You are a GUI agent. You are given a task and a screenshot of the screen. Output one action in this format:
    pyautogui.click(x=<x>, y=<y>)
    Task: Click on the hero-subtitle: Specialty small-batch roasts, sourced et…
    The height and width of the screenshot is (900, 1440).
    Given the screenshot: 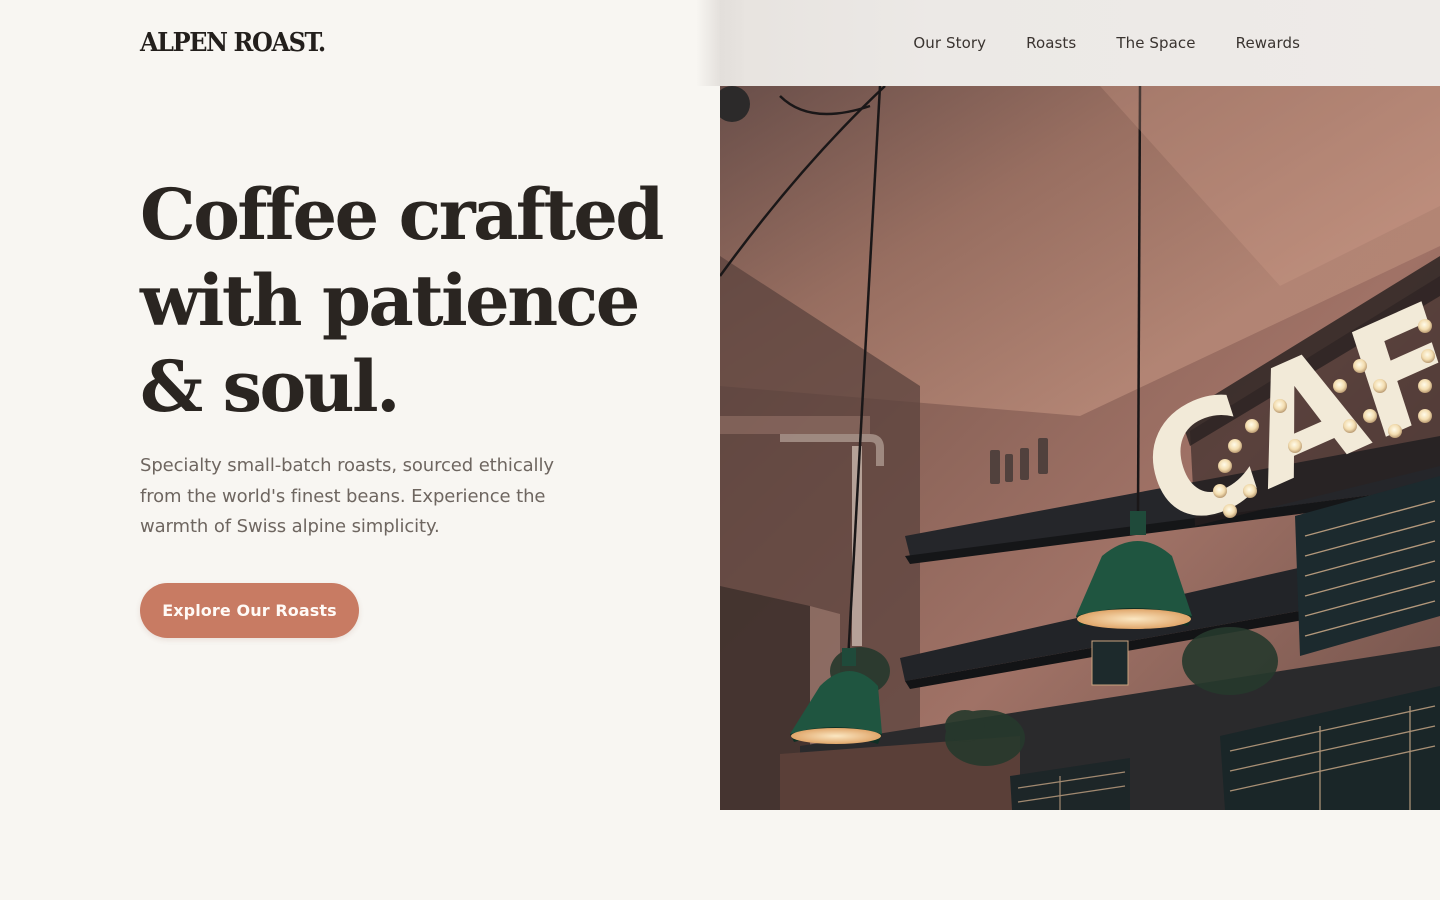 What is the action you would take?
    pyautogui.click(x=347, y=496)
    